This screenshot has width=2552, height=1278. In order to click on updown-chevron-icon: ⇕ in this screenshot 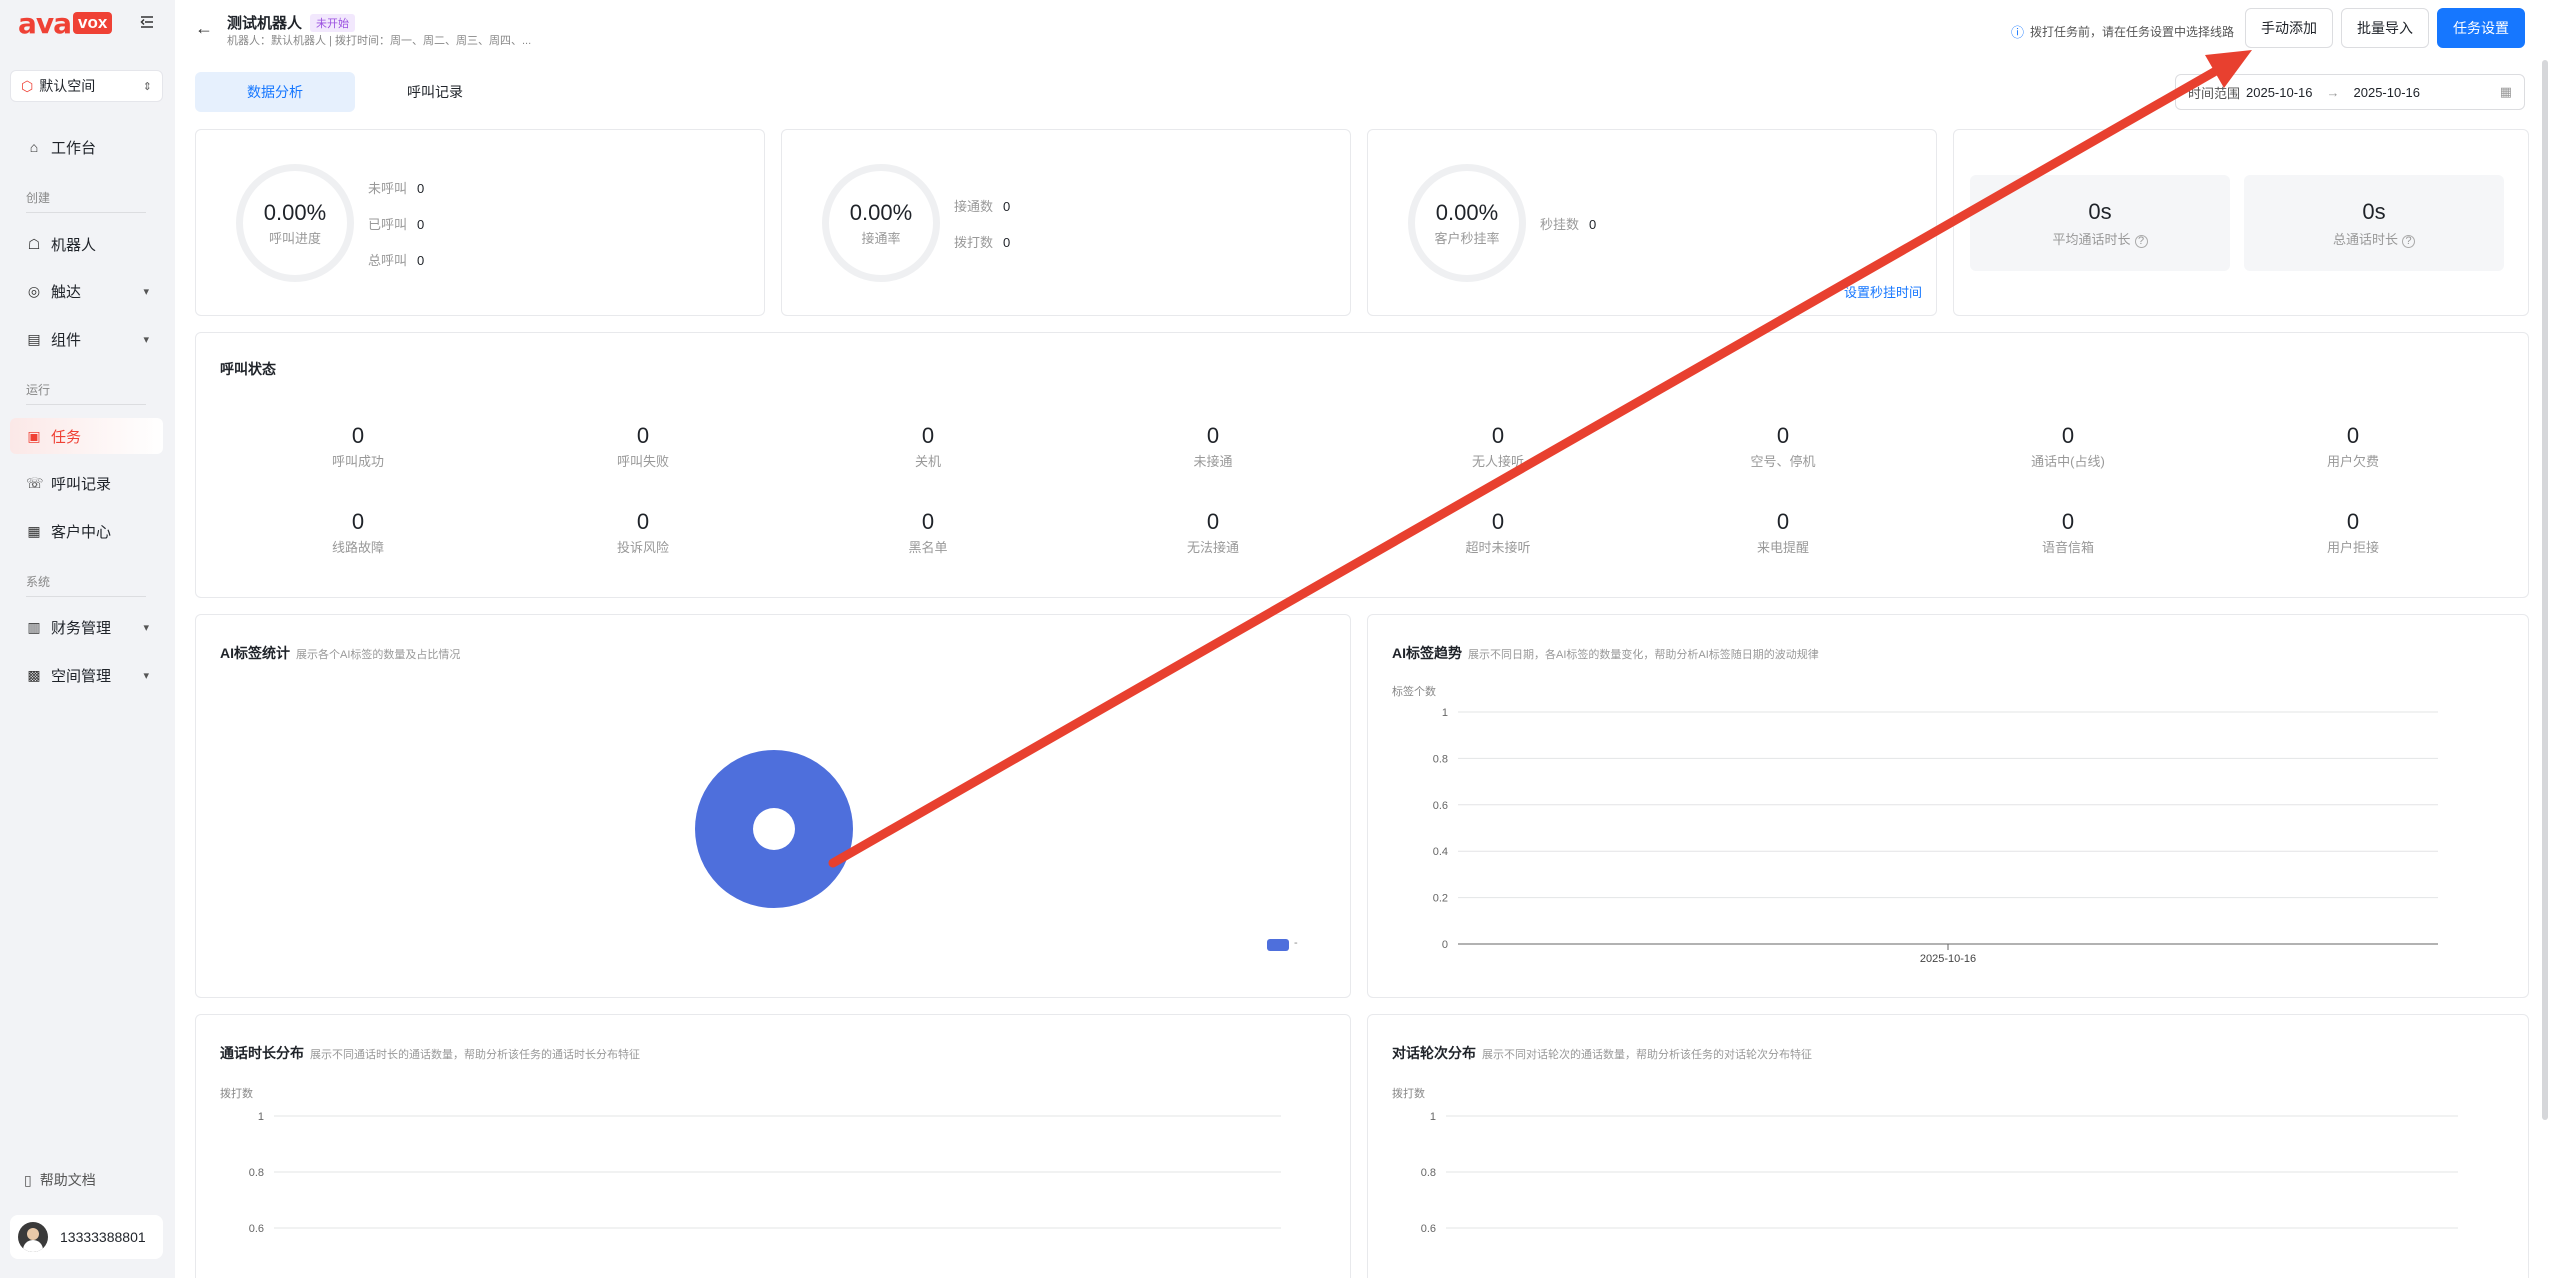, I will do `click(147, 86)`.